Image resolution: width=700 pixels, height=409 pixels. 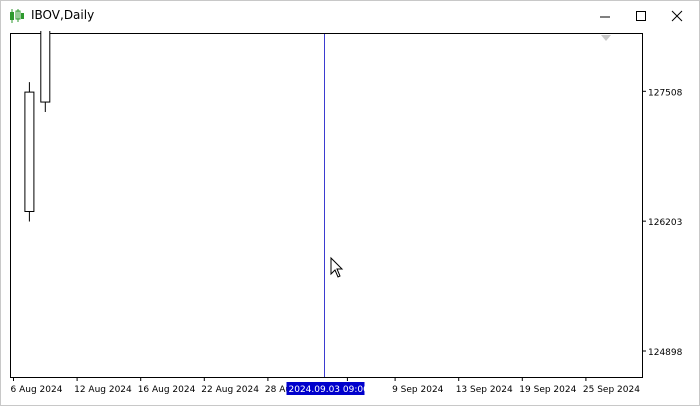 What do you see at coordinates (167, 390) in the screenshot?
I see `date-tick-label: 16 Aug 2024` at bounding box center [167, 390].